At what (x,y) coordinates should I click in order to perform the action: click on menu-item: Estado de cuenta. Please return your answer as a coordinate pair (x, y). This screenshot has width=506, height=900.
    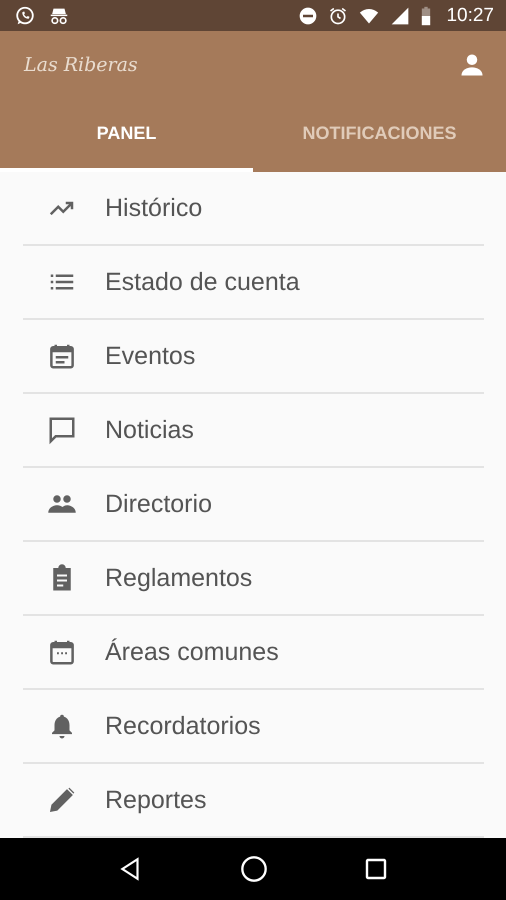
    Looking at the image, I should click on (253, 283).